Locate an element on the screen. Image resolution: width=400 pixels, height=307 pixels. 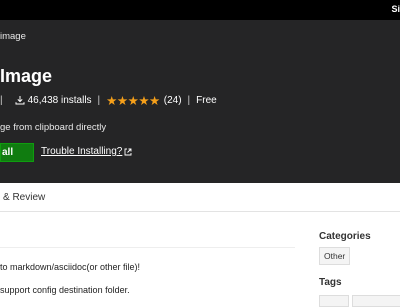
breadcrumb: image is located at coordinates (13, 36).